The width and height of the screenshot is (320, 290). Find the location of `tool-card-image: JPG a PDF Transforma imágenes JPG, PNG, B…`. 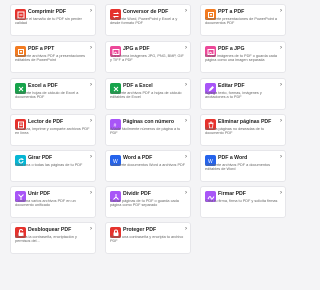

tool-card-image: JPG a PDF Transforma imágenes JPG, PNG, B… is located at coordinates (148, 57).